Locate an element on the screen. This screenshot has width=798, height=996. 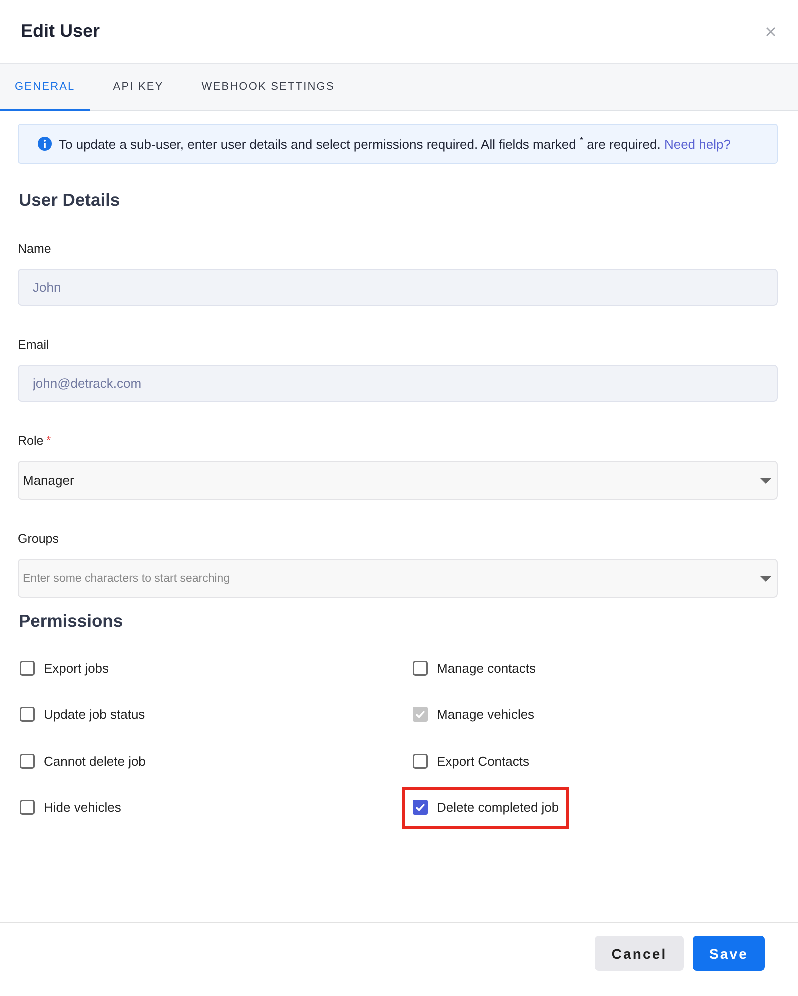
checkbox-label: Manage vehicles is located at coordinates (486, 714).